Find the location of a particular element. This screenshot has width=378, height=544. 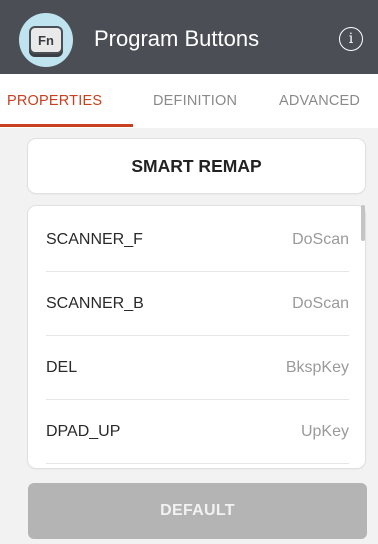

tab-bar: PROPERTIES DEFINITION ADVANCED is located at coordinates (189, 101).